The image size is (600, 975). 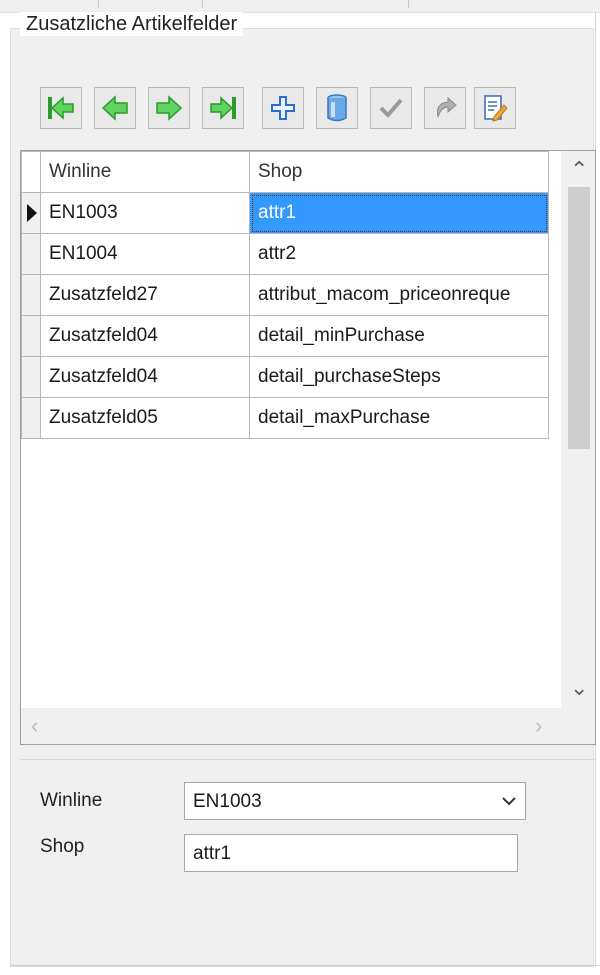 I want to click on table-row: Zusatzfeld04 detail_purchaseSteps, so click(x=285, y=377).